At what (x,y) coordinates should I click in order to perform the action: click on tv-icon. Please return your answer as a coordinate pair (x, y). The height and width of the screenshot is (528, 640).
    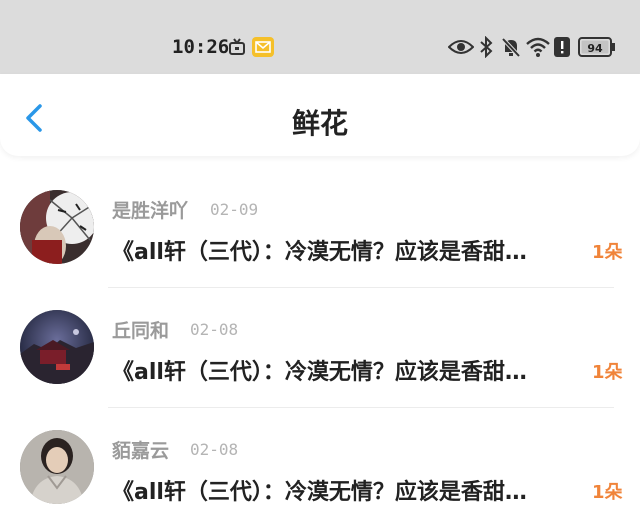
    Looking at the image, I should click on (237, 49).